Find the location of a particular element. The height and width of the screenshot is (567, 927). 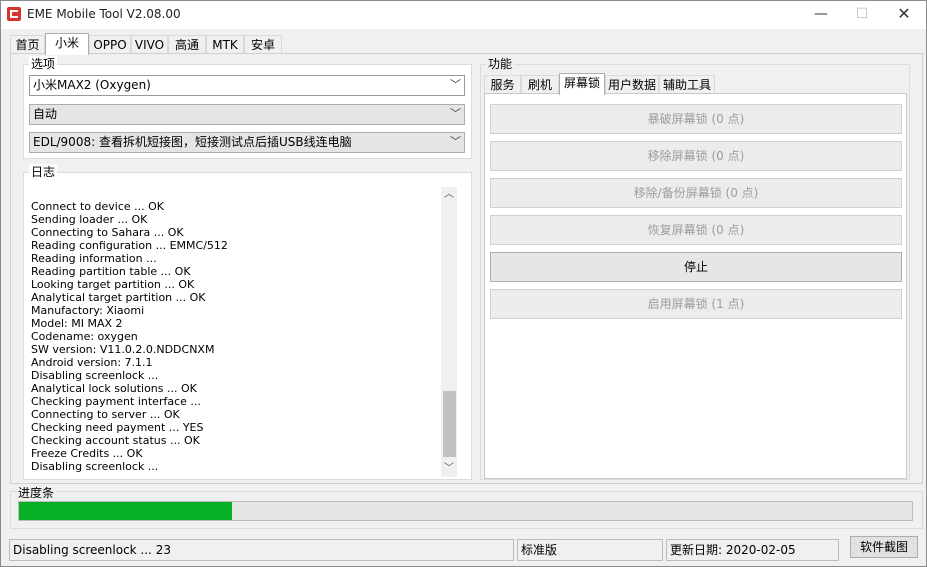

app-logo-icon is located at coordinates (14, 14).